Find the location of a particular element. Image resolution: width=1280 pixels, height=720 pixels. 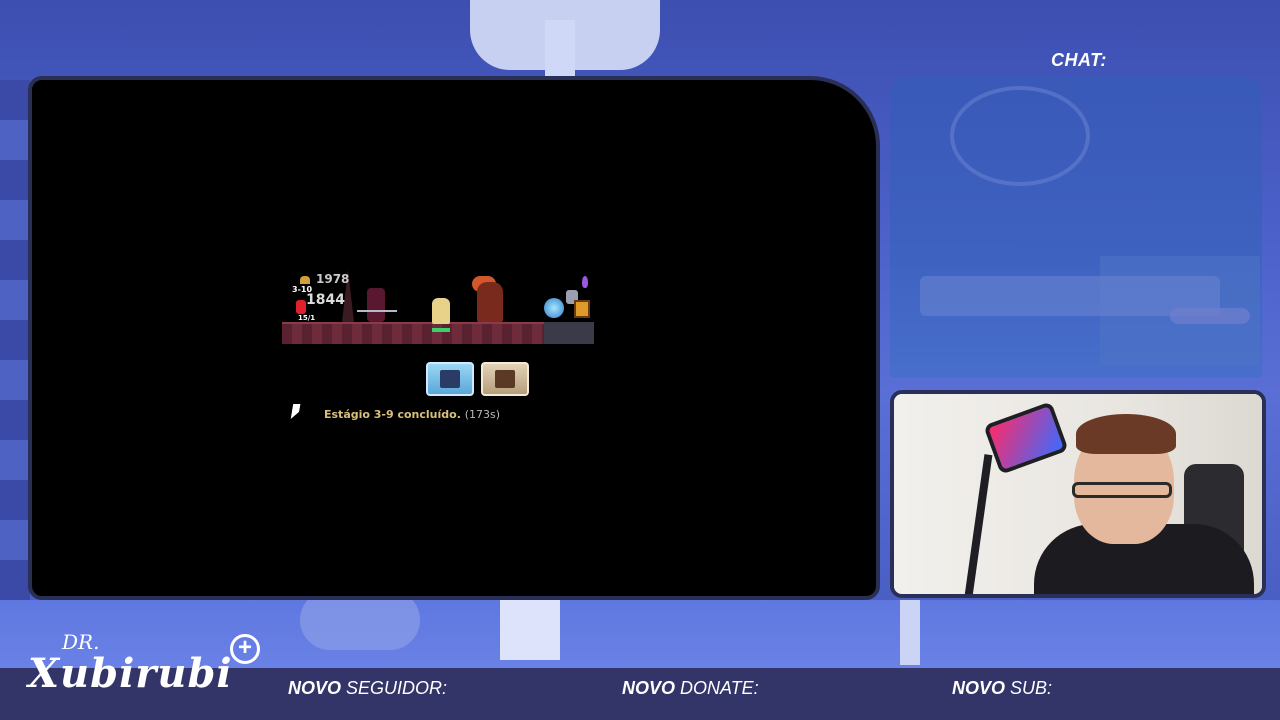

lamp-arm-decoration is located at coordinates (560, 50).